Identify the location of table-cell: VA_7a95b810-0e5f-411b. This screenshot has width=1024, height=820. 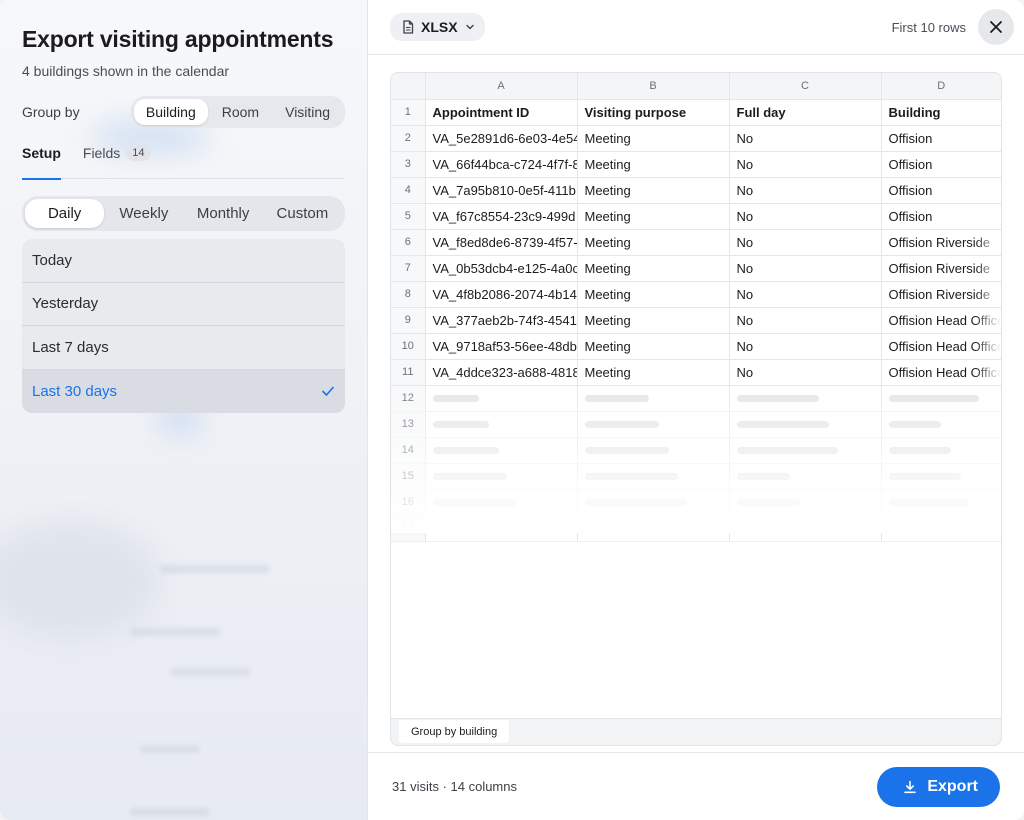
(501, 190).